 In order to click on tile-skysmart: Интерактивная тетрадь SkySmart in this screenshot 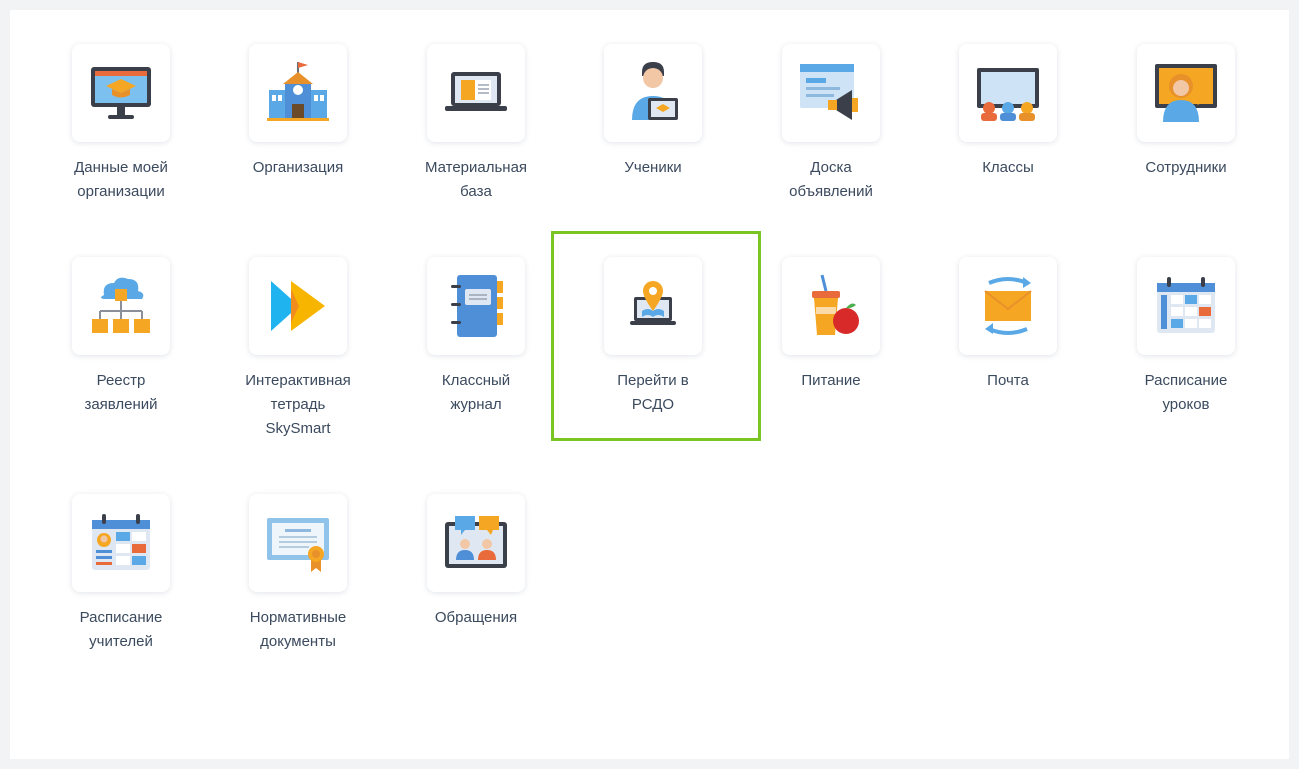, I will do `click(298, 349)`.